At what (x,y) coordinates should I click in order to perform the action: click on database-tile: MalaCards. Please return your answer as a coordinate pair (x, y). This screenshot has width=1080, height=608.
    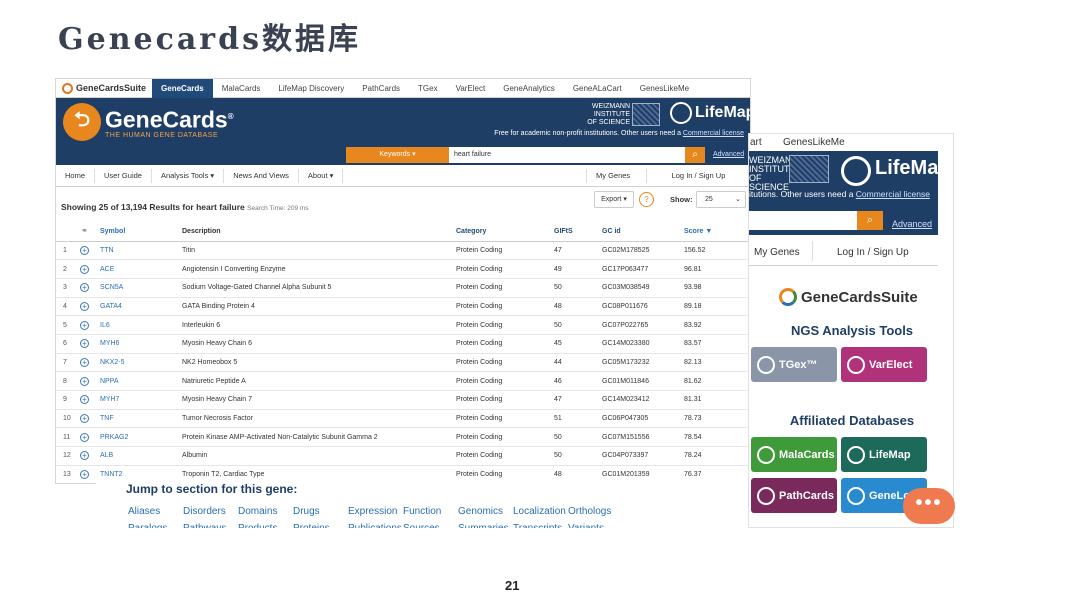
    Looking at the image, I should click on (794, 454).